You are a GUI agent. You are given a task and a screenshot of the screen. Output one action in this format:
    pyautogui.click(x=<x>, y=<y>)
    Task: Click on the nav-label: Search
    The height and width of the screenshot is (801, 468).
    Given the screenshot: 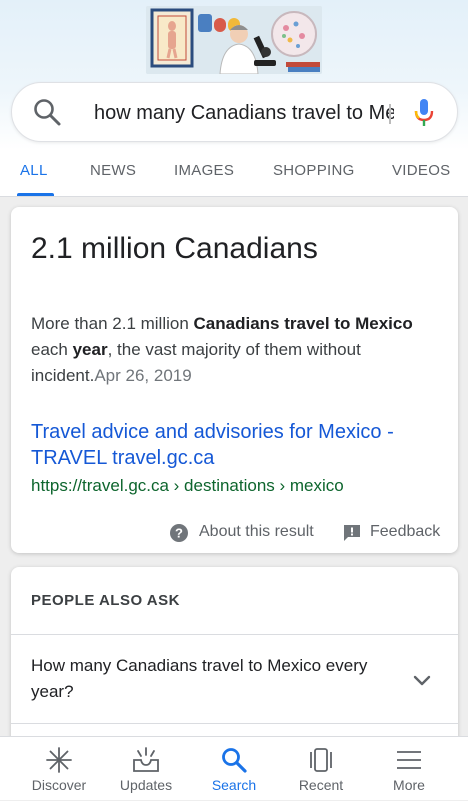 What is the action you would take?
    pyautogui.click(x=234, y=785)
    